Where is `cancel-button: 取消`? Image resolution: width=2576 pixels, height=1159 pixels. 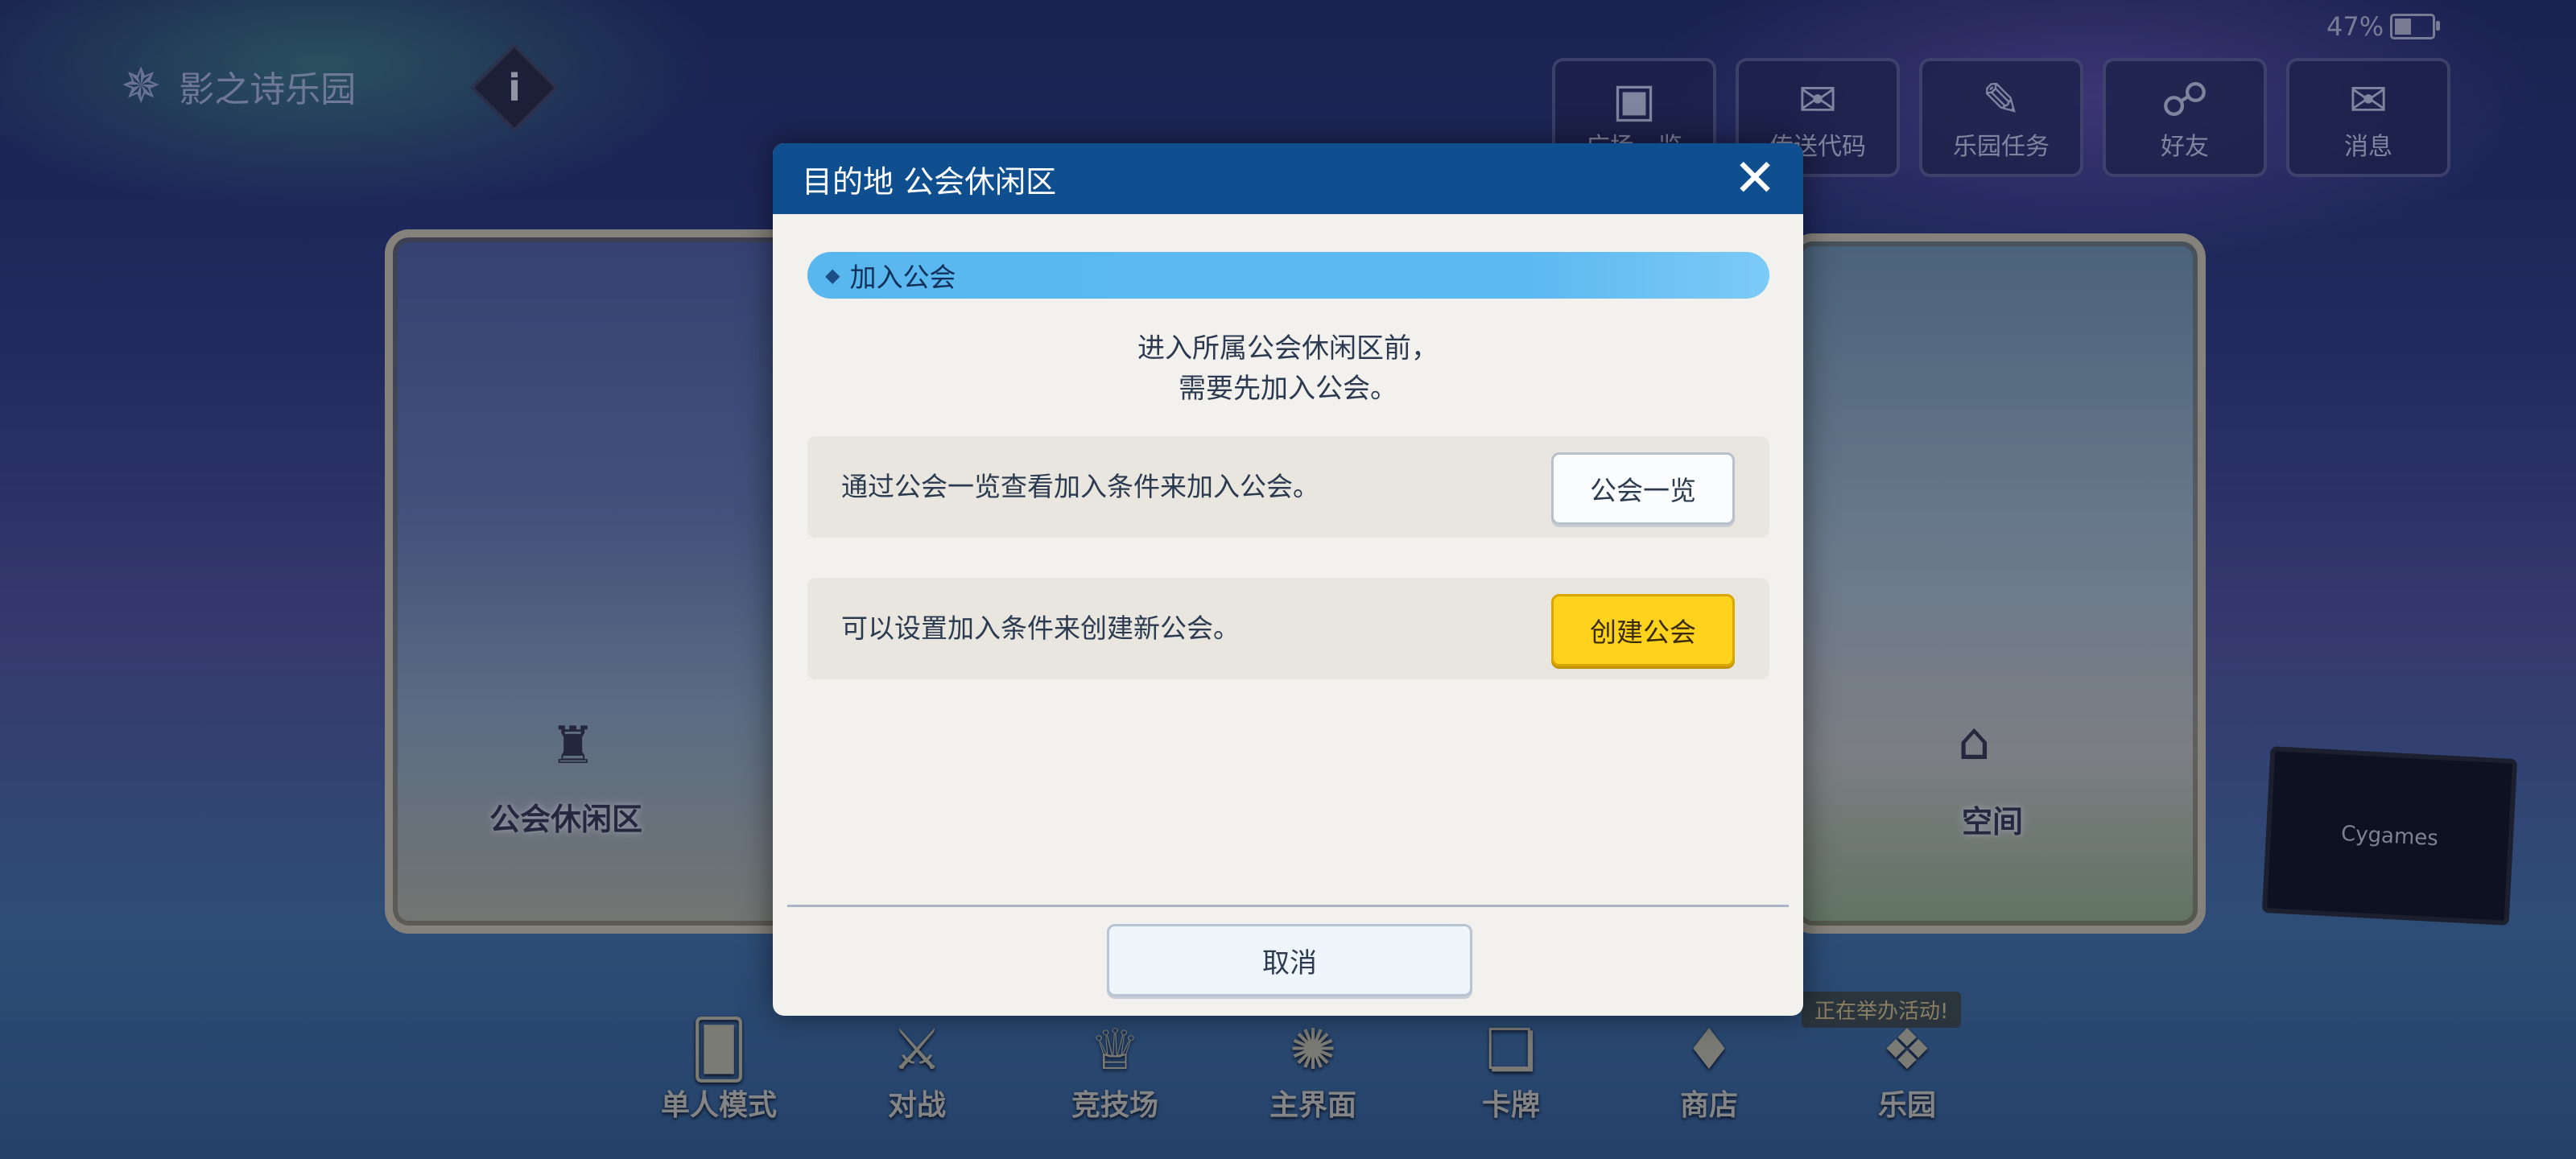 cancel-button: 取消 is located at coordinates (1289, 960).